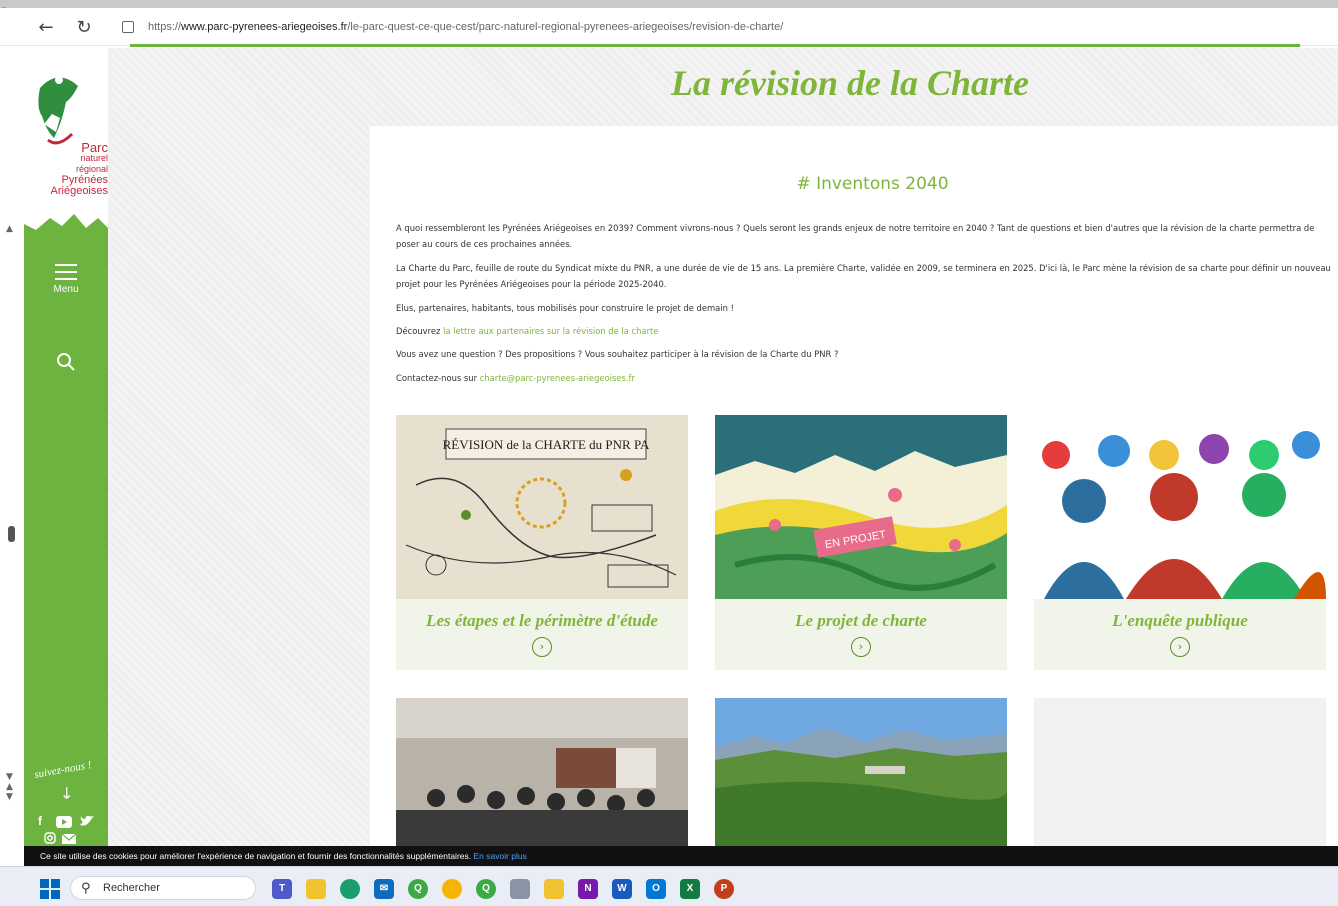 This screenshot has height=906, width=1338. What do you see at coordinates (669, 886) in the screenshot?
I see `windows-taskbar: ⚲ Rechercher T ✉ Q Q N W O X P` at bounding box center [669, 886].